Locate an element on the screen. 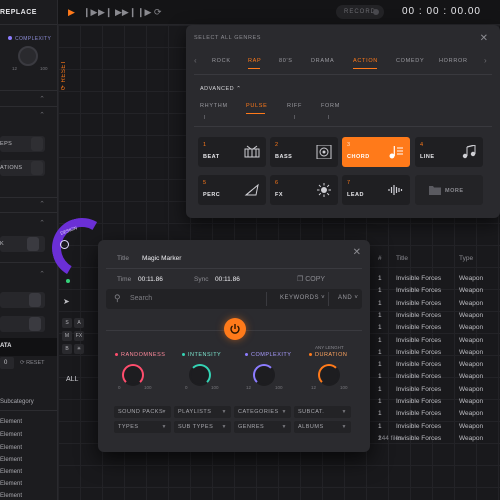 The width and height of the screenshot is (500, 500). pad-more: MORE is located at coordinates (449, 190).